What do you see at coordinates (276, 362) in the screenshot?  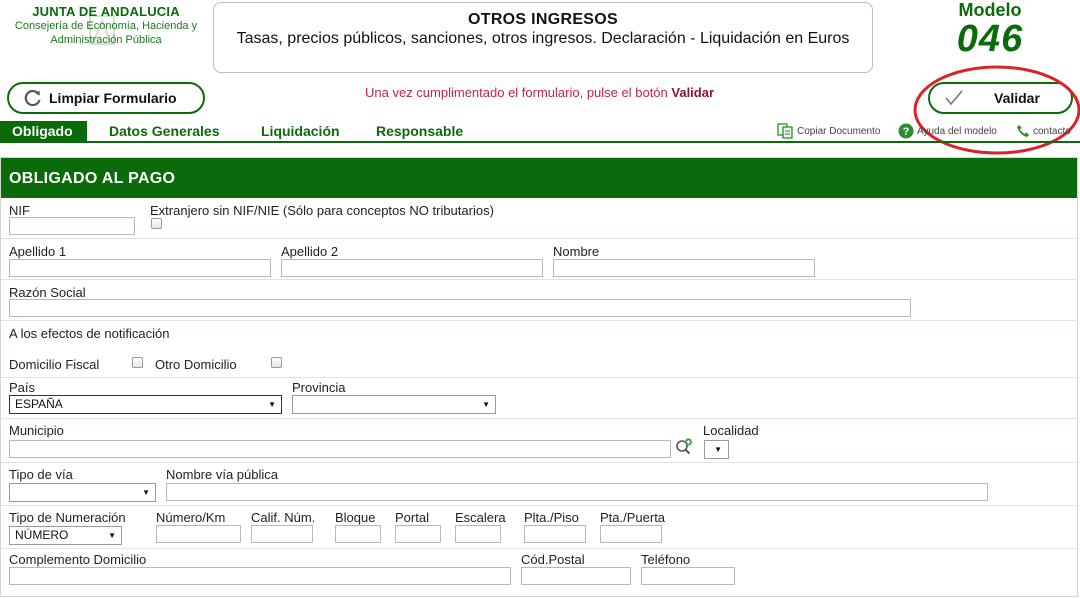 I see `otro-domicilio-checkbox` at bounding box center [276, 362].